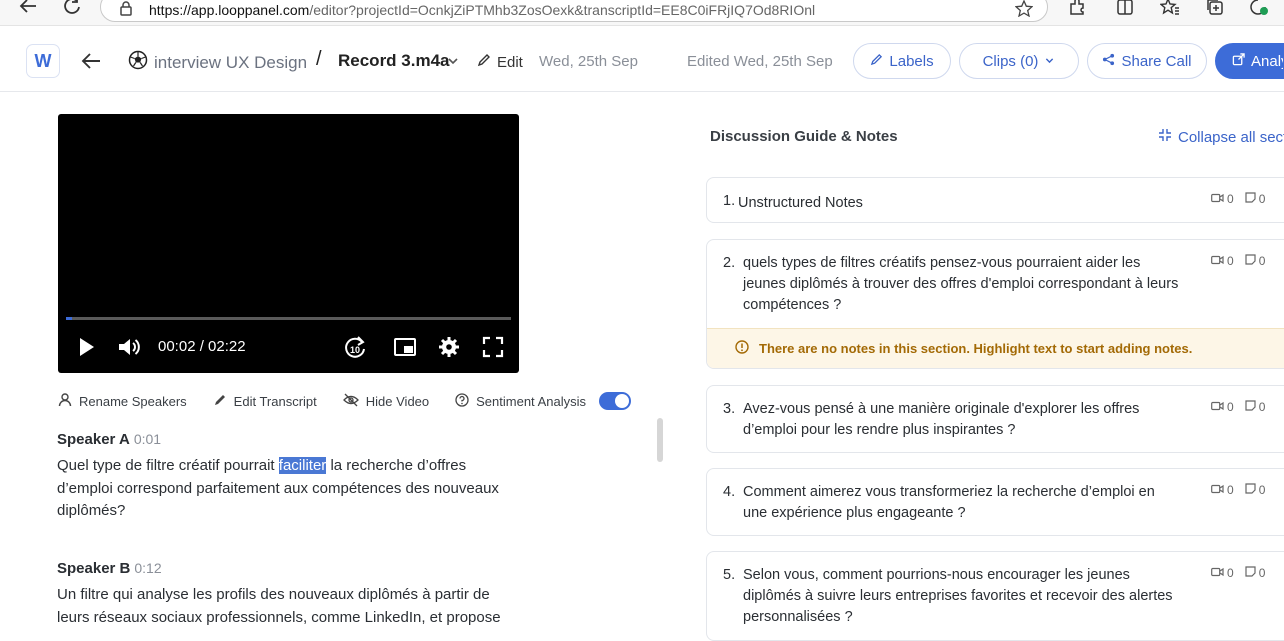 The width and height of the screenshot is (1284, 641). Describe the element at coordinates (588, 61) in the screenshot. I see `recording-date: Wed, 25th Sep` at that location.